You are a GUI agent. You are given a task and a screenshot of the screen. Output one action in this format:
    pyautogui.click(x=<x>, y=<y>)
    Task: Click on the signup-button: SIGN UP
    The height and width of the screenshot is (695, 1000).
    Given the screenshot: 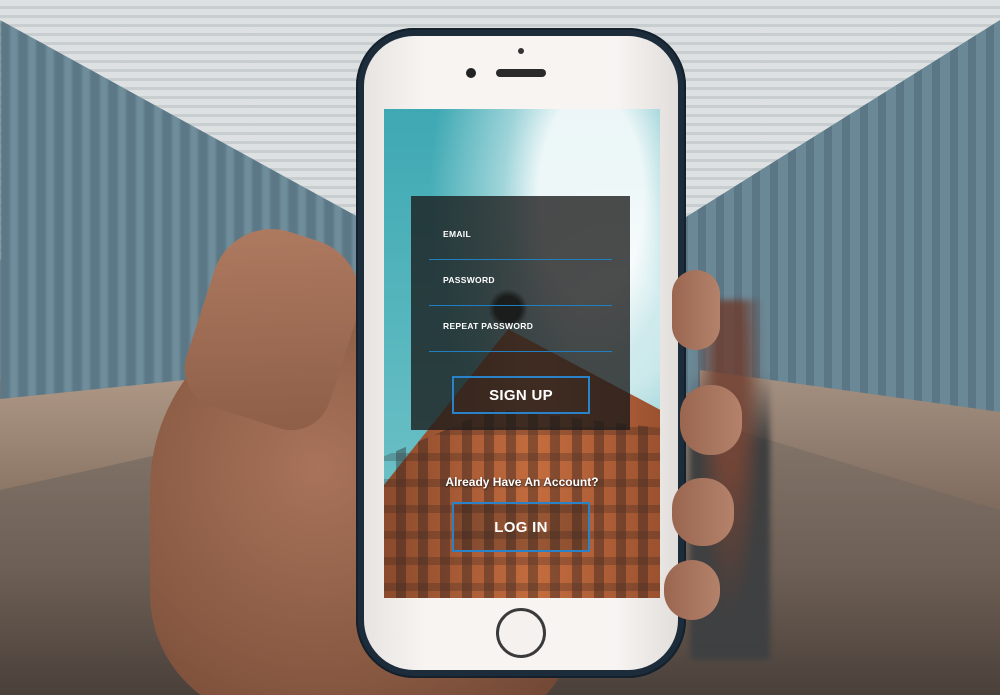 What is the action you would take?
    pyautogui.click(x=521, y=395)
    